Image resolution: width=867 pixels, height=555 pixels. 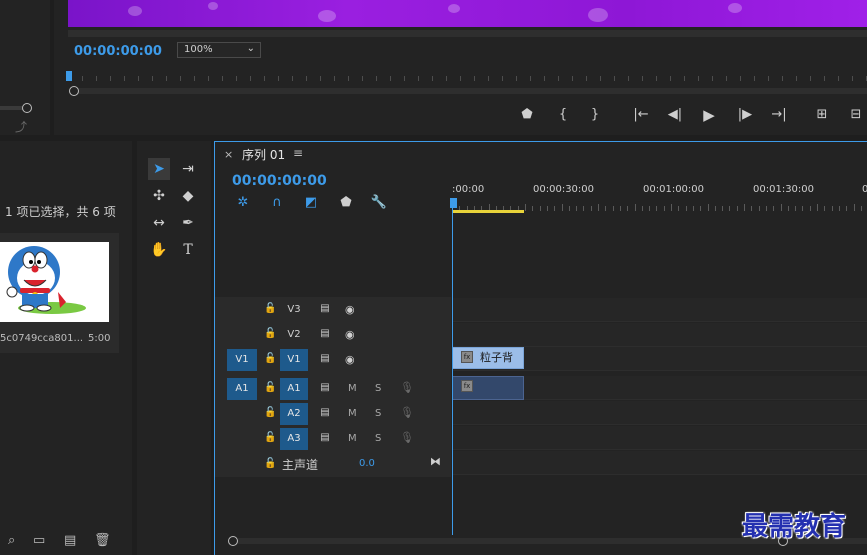 What do you see at coordinates (435, 461) in the screenshot?
I see `go-to-end-icon: ⧓` at bounding box center [435, 461].